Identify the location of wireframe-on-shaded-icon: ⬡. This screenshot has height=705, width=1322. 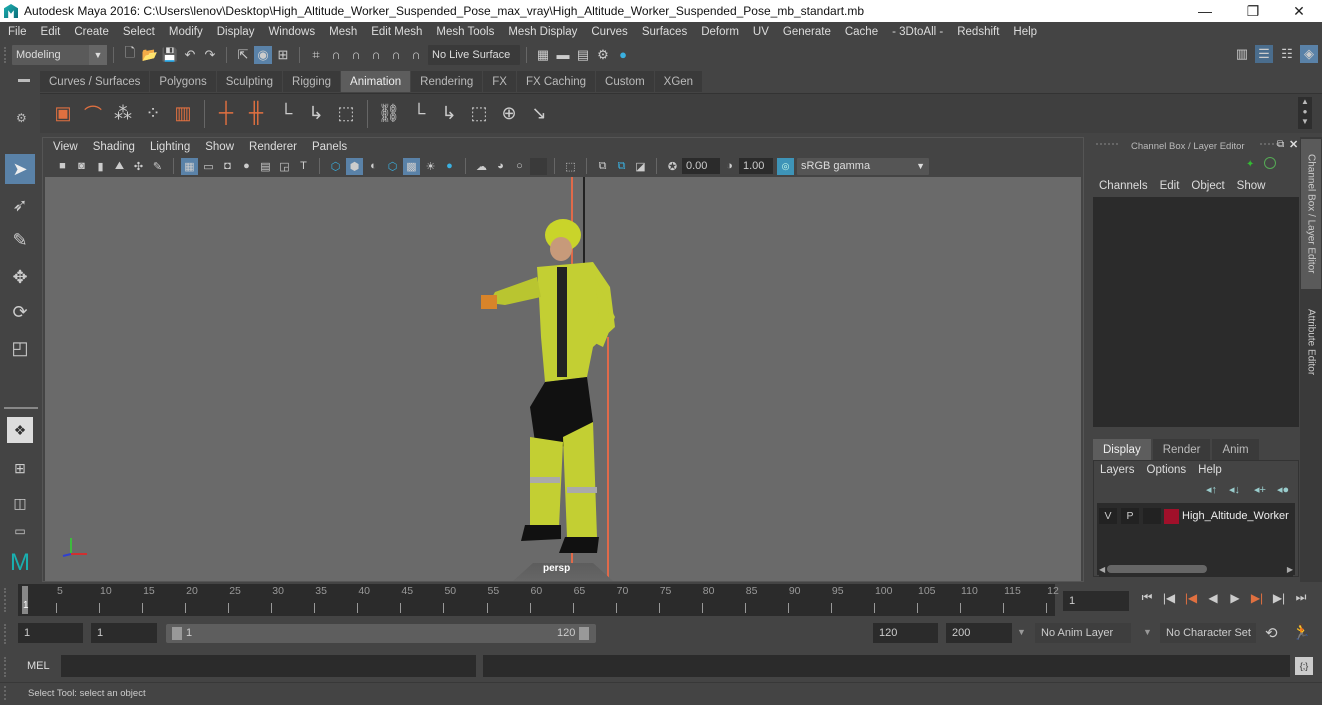
(392, 166).